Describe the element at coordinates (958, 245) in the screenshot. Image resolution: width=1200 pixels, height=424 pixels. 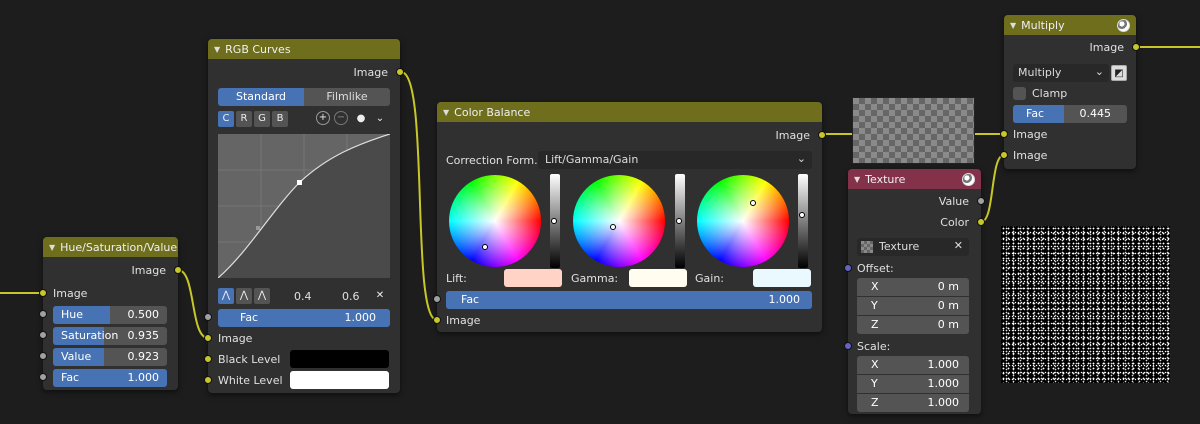
I see `close-icon: ✕` at that location.